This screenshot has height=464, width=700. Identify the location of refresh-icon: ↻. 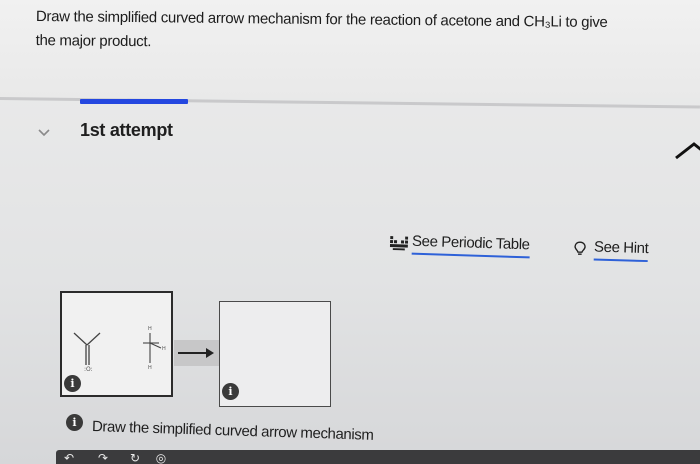
(135, 458).